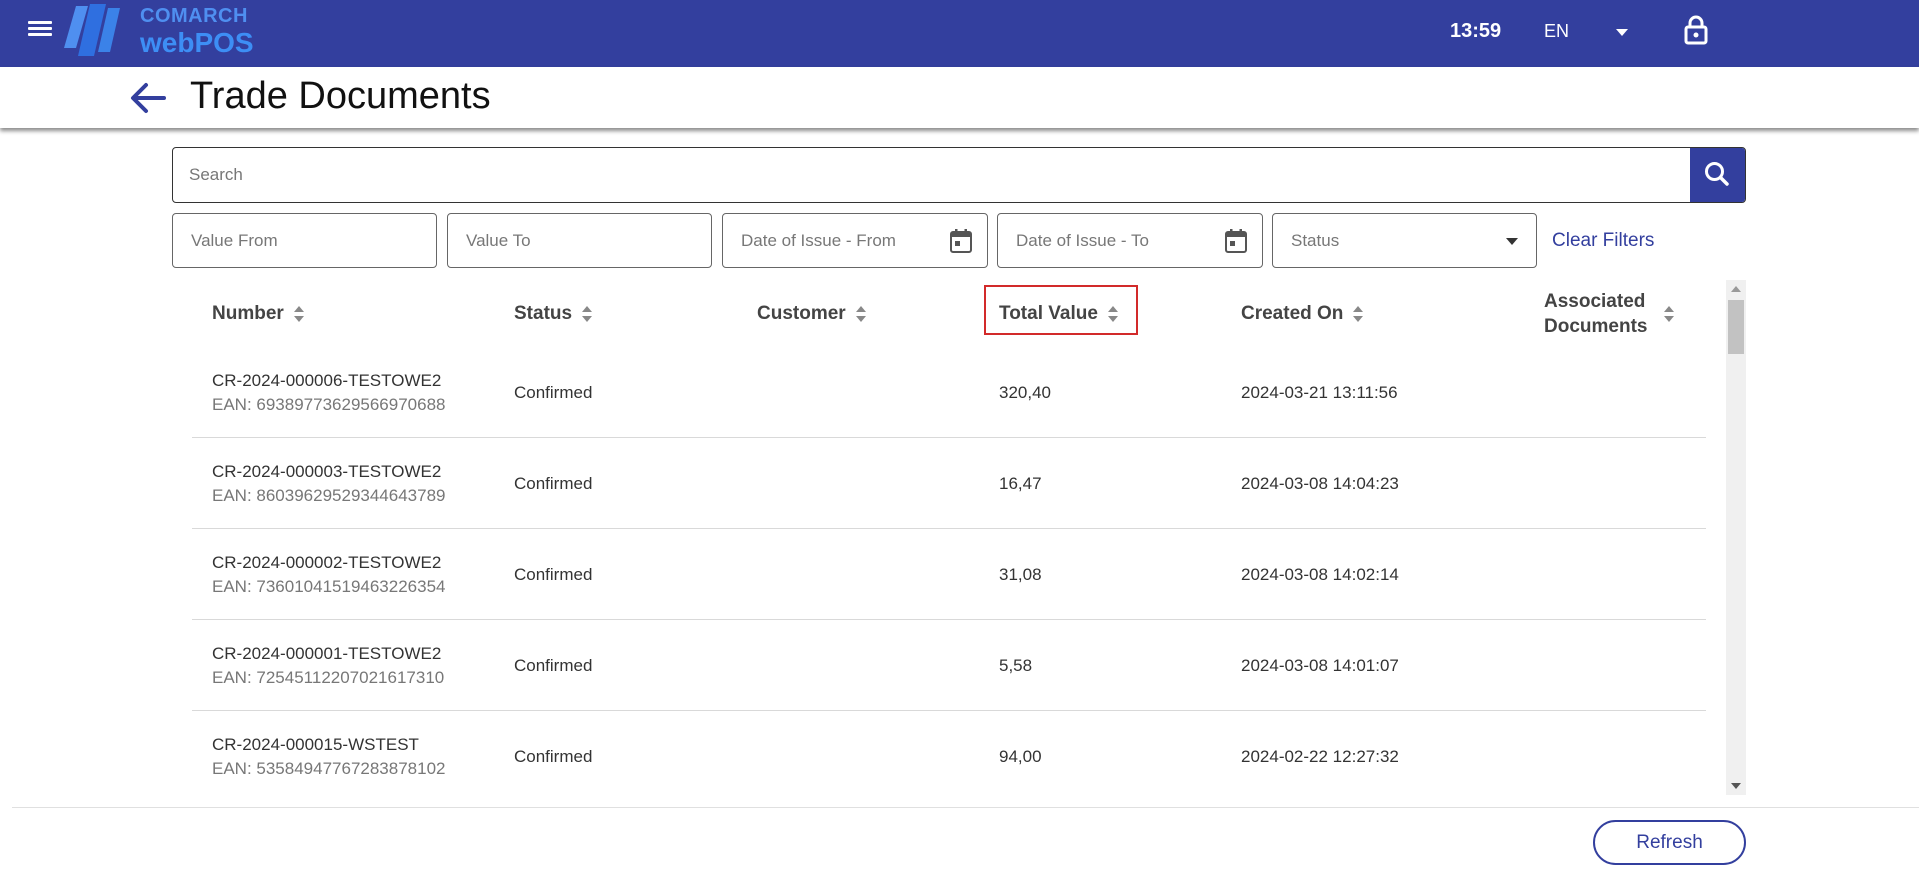  I want to click on created-on-cell: 2024-03-08 14:02:14, so click(1320, 574).